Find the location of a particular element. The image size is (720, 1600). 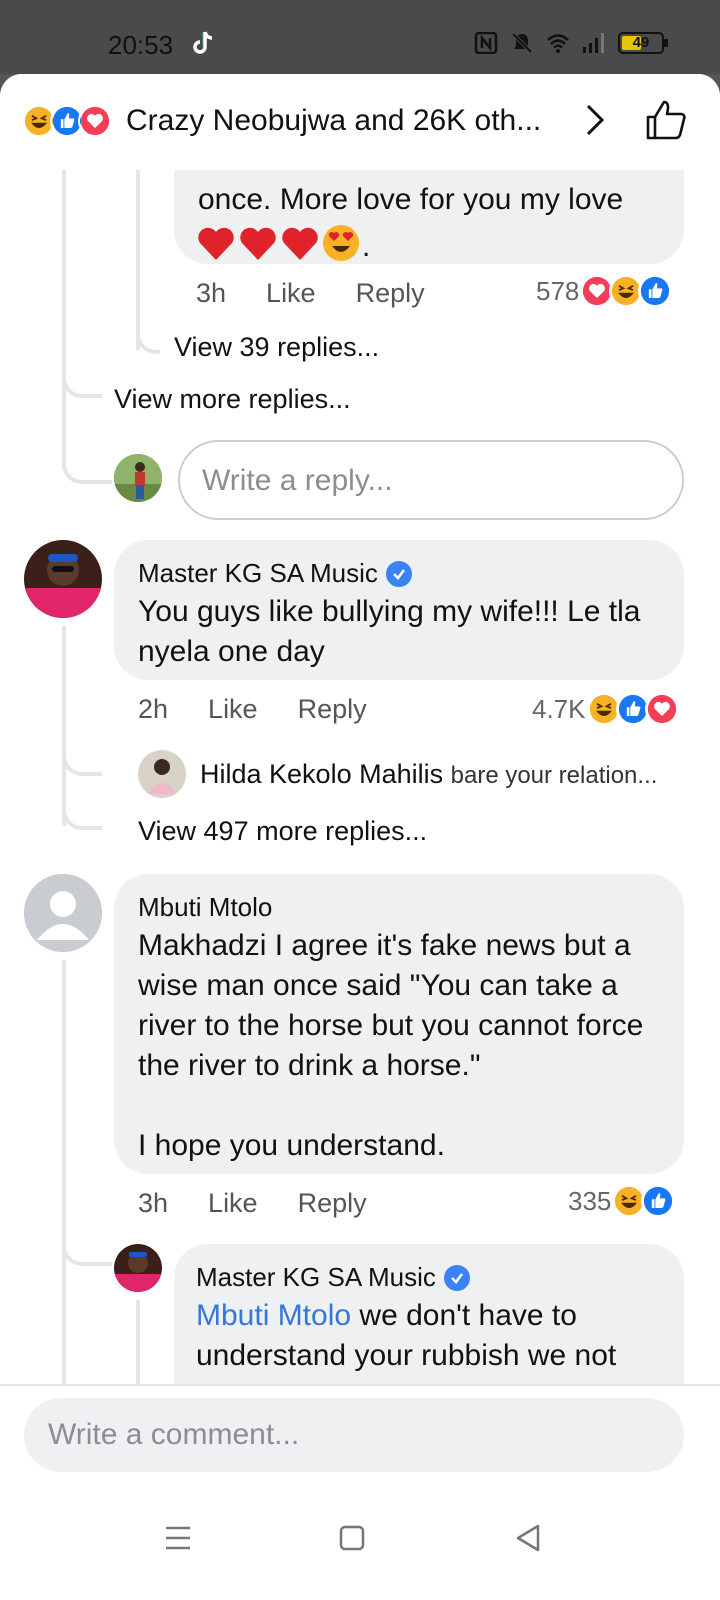

reaction-count: 578 is located at coordinates (604, 291).